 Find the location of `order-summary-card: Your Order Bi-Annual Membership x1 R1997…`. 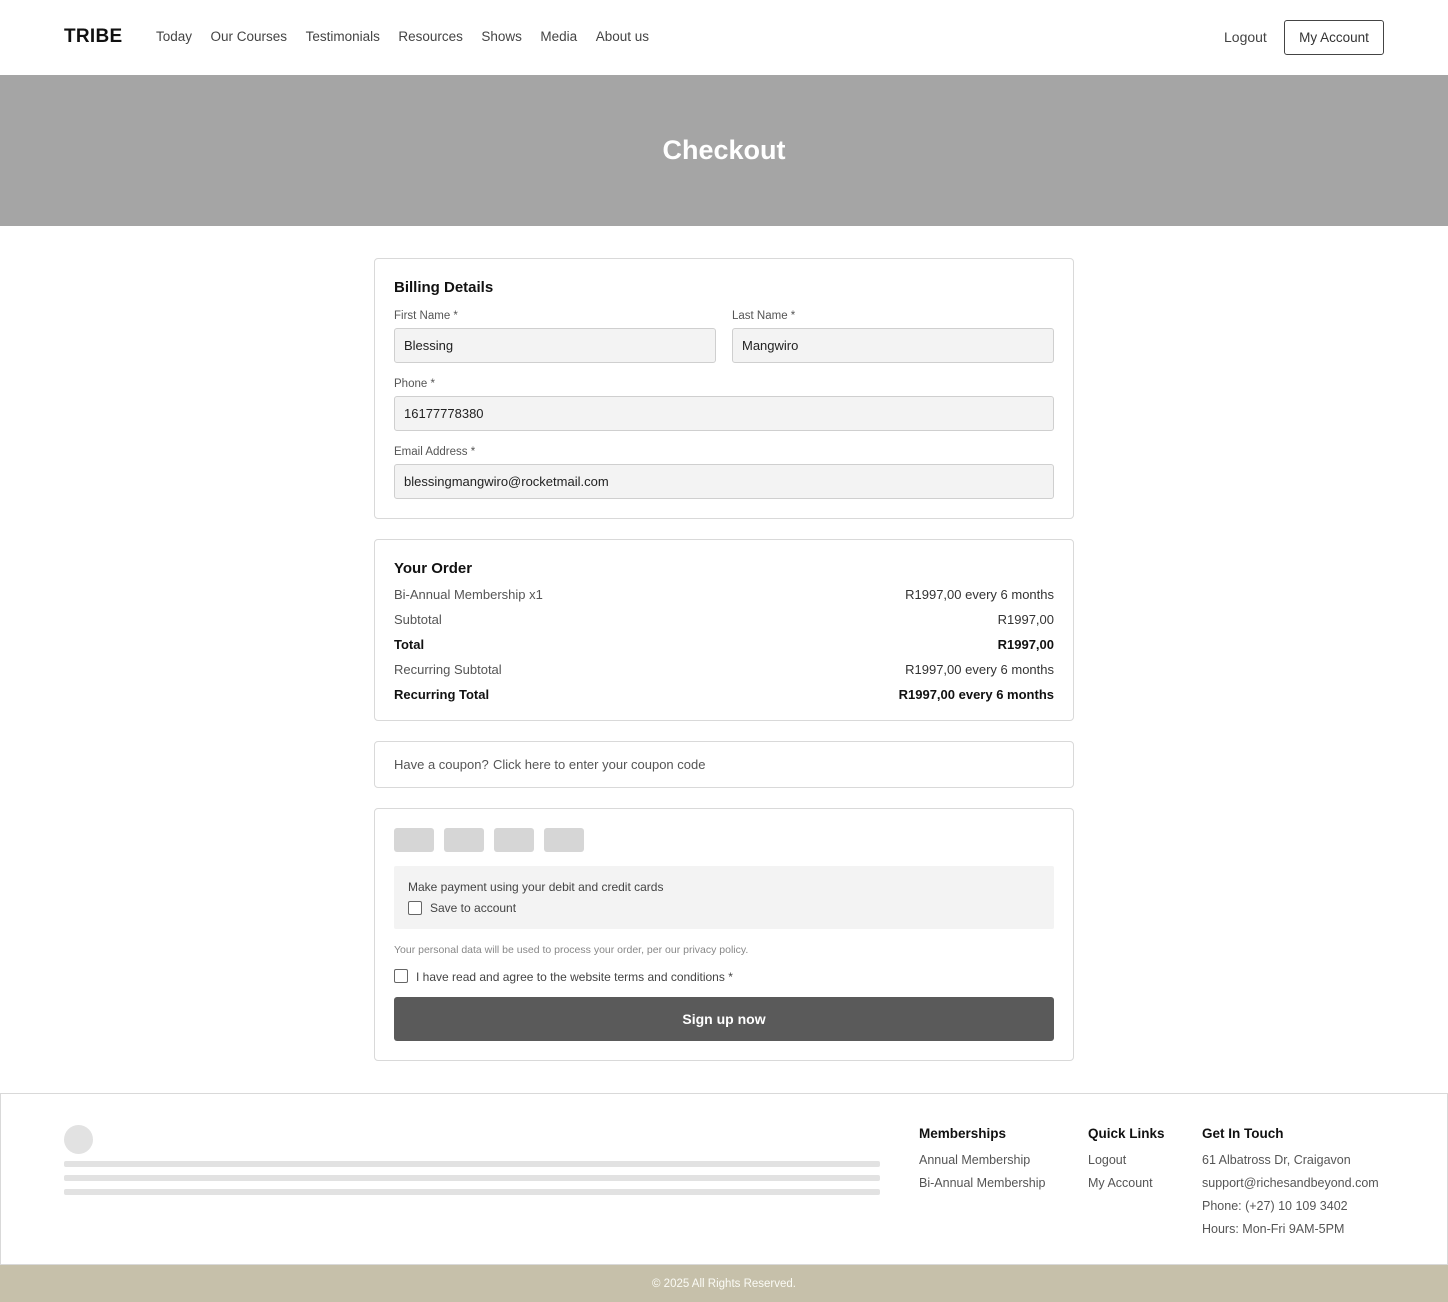

order-summary-card: Your Order Bi-Annual Membership x1 R1997… is located at coordinates (724, 630).